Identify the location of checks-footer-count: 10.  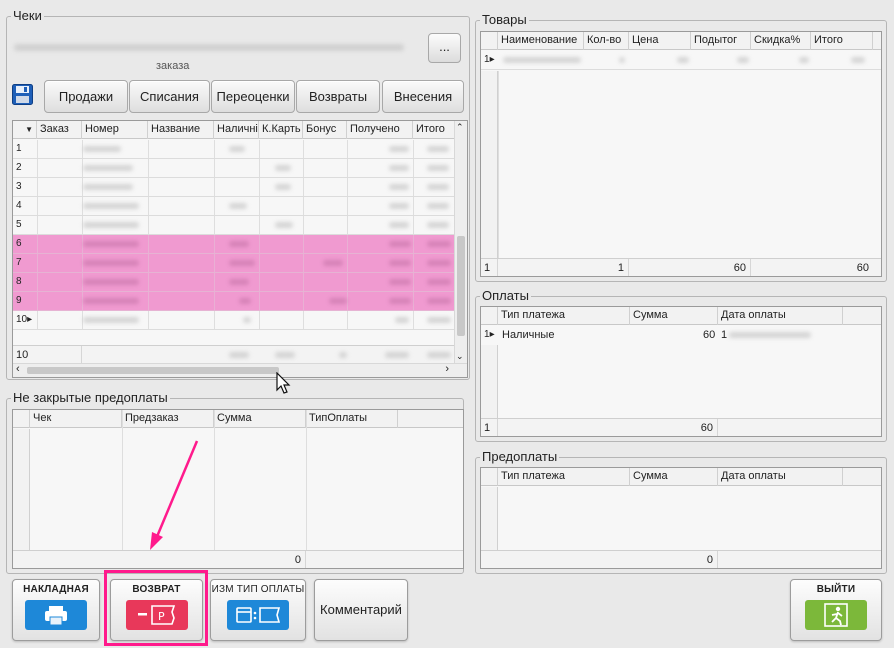
(47, 355).